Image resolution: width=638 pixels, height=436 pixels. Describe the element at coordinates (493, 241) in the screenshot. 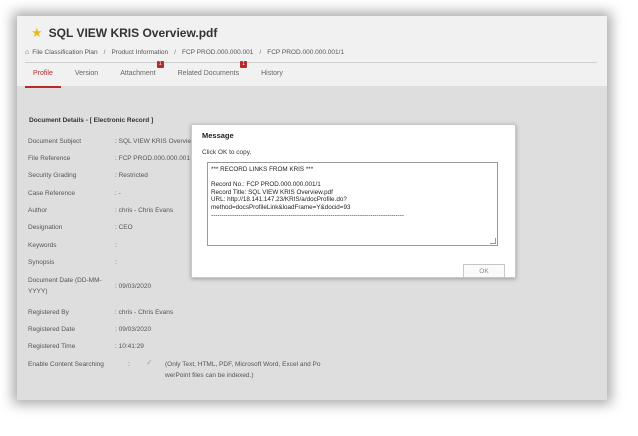

I see `resize-grip-icon` at that location.